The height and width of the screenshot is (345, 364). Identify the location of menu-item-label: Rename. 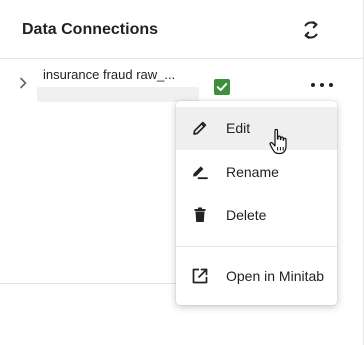
(252, 172).